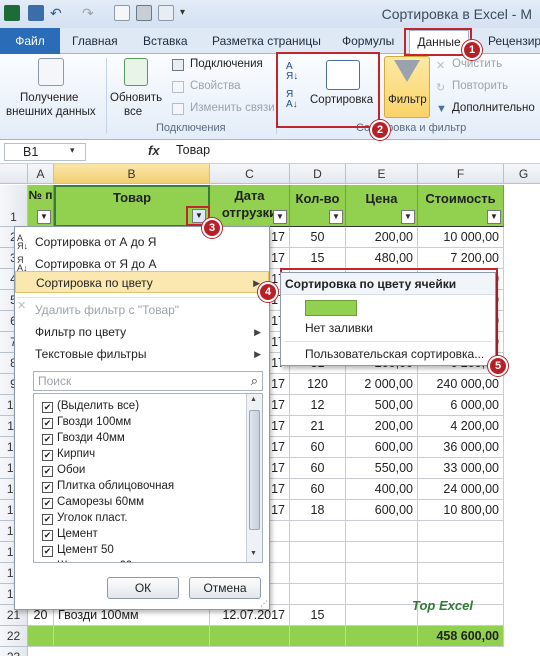 This screenshot has height=656, width=540. I want to click on undo-icon: ↶, so click(58, 13).